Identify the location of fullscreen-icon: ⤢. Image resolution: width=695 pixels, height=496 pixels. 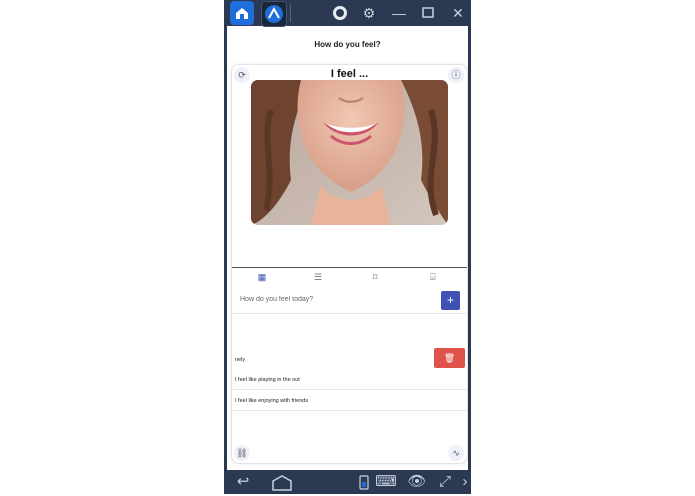
(444, 481).